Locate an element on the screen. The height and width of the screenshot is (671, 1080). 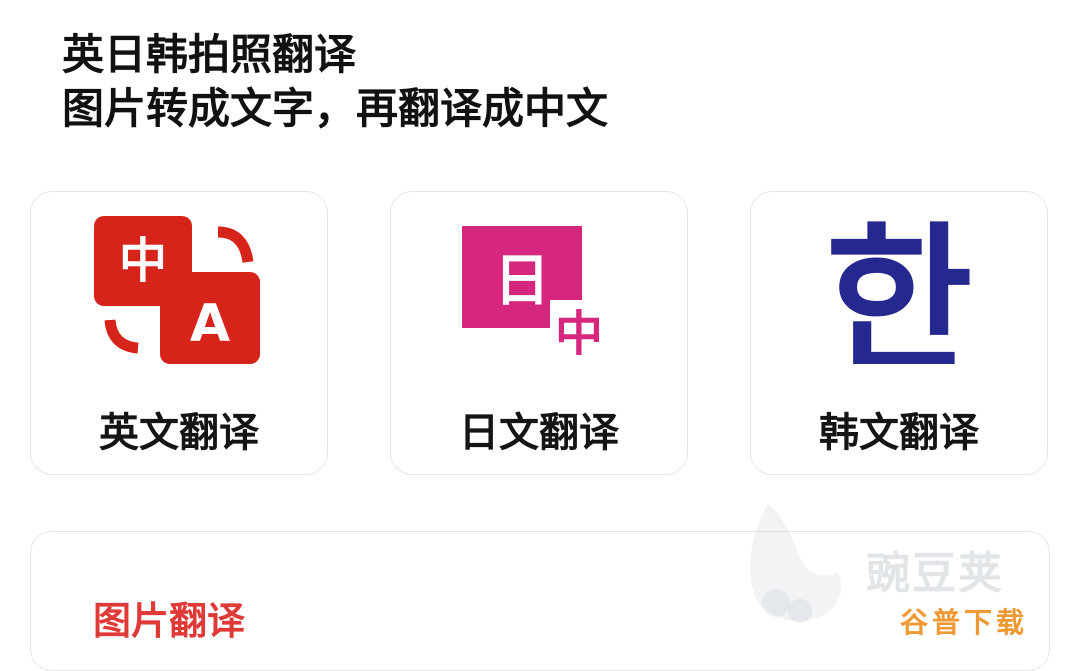
japanese-translate-icon: 日 中 is located at coordinates (535, 294).